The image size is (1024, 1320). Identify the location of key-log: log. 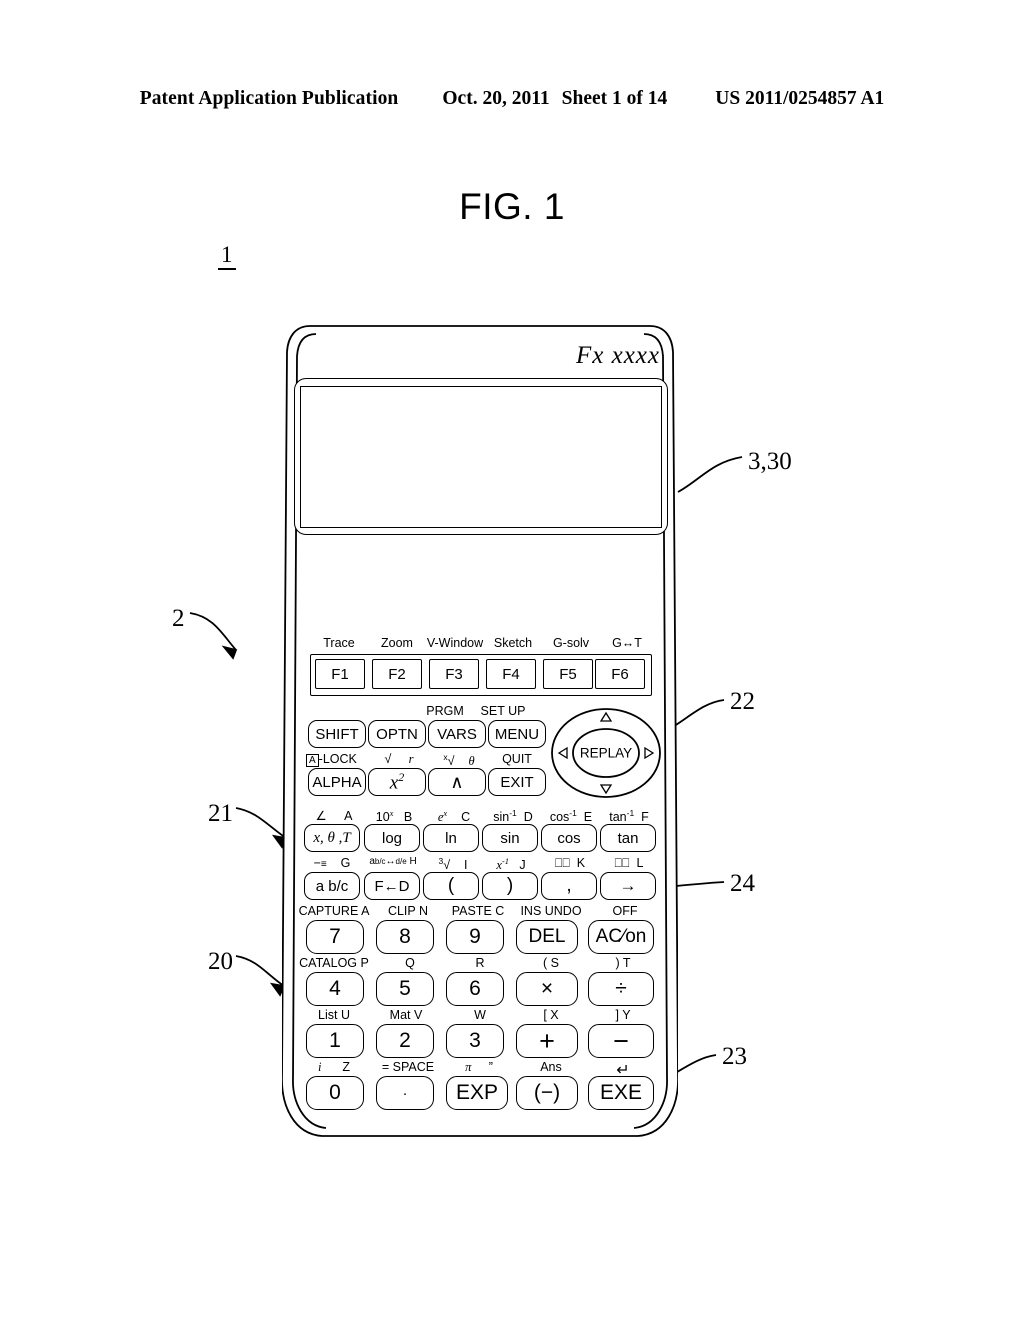
(392, 838).